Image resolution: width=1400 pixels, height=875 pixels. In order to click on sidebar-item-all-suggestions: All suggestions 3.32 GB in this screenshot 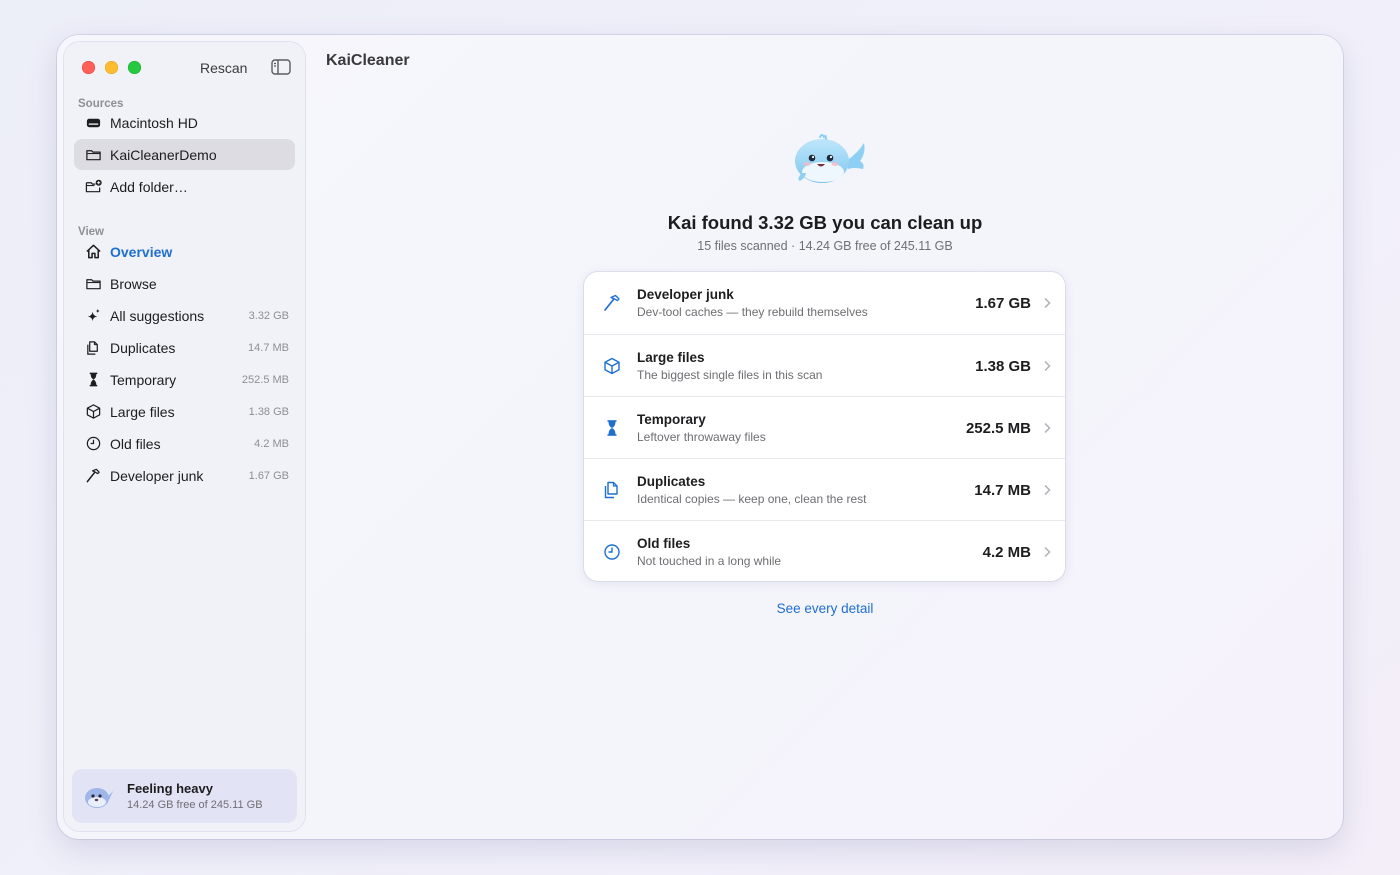, I will do `click(184, 315)`.